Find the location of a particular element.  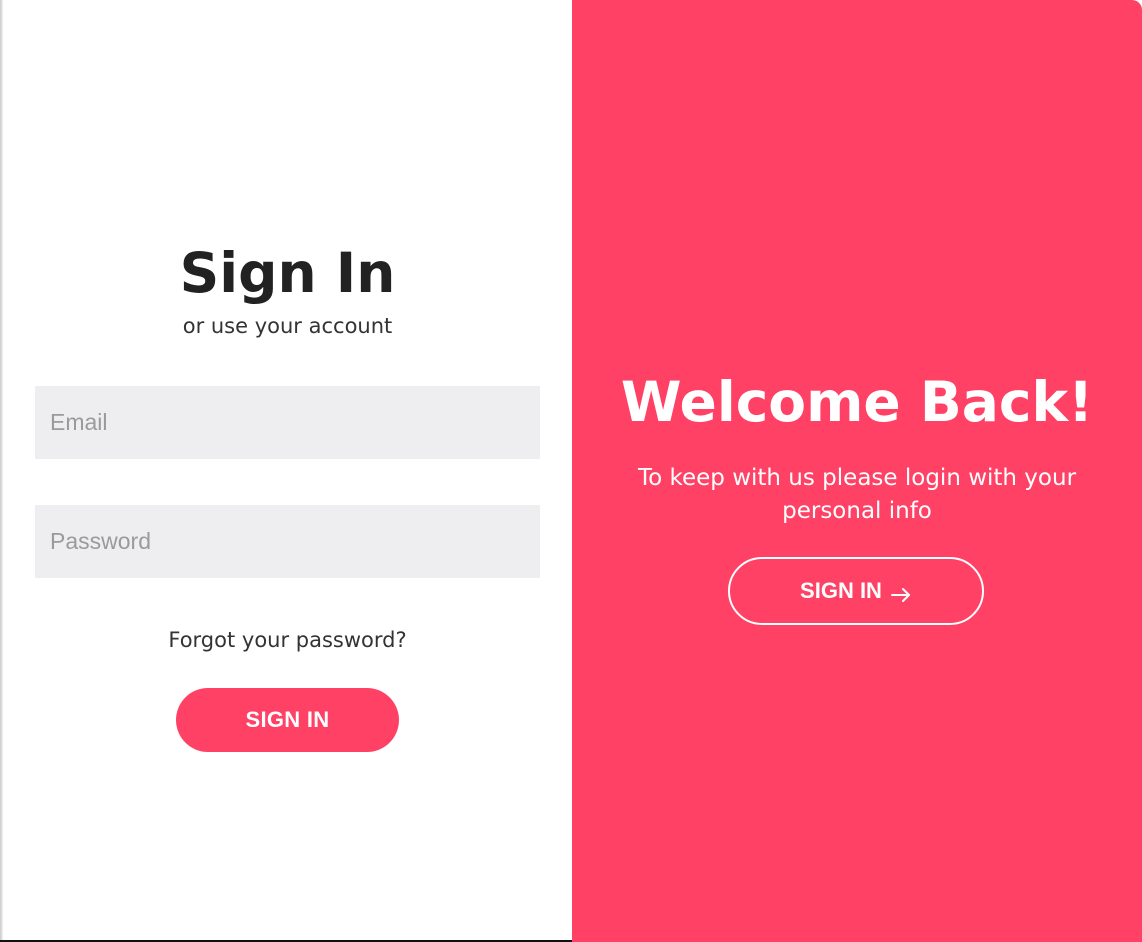

page-subtitle: or use your account is located at coordinates (287, 326).